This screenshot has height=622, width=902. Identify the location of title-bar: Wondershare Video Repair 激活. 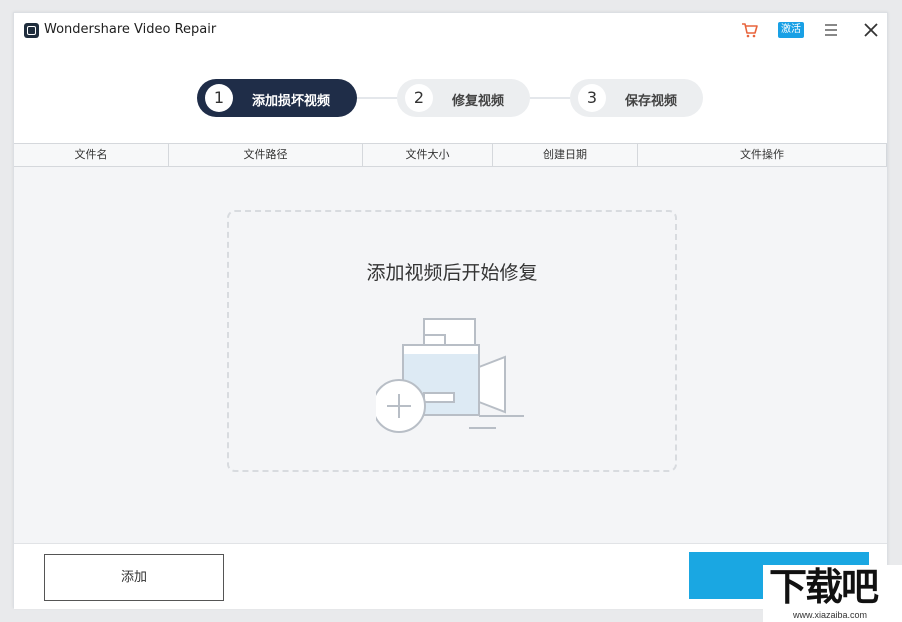
(450, 31).